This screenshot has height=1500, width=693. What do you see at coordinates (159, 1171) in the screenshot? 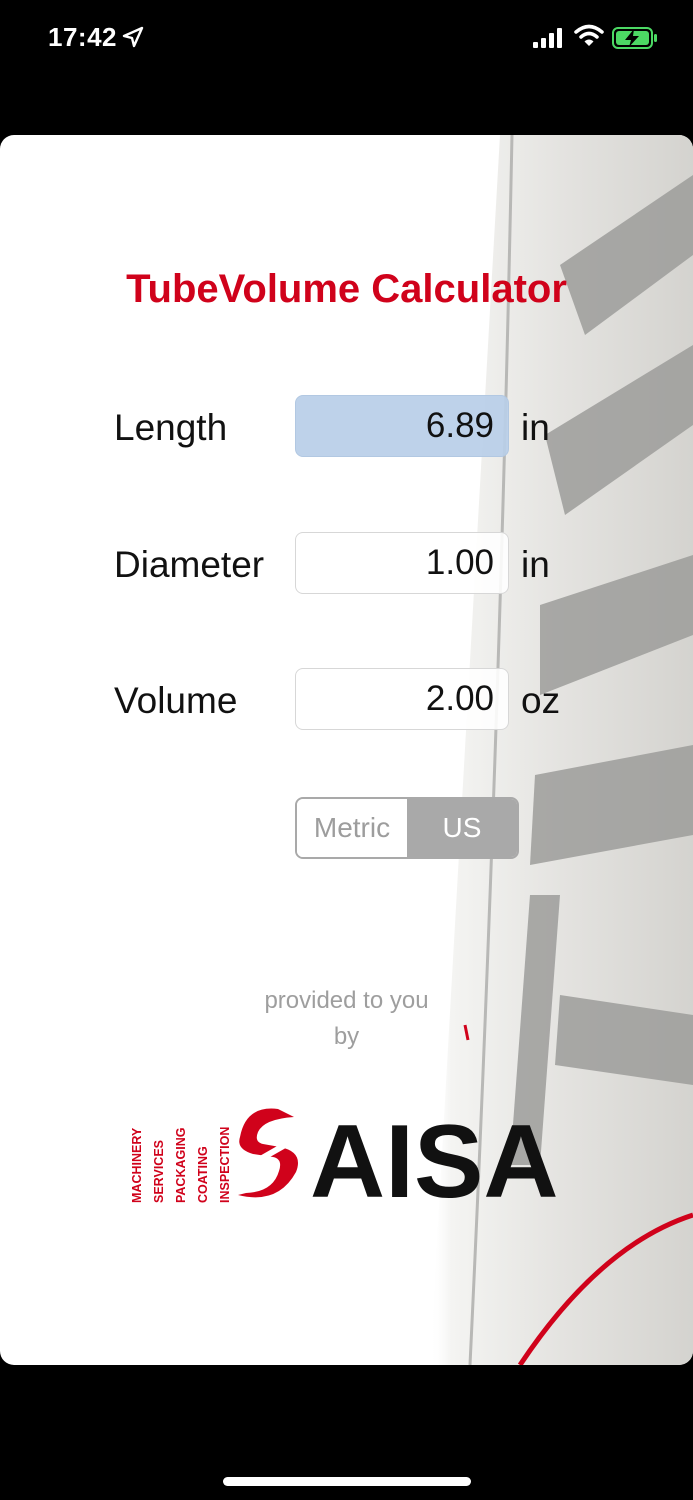
I see `svg-text: SERVICES` at bounding box center [159, 1171].